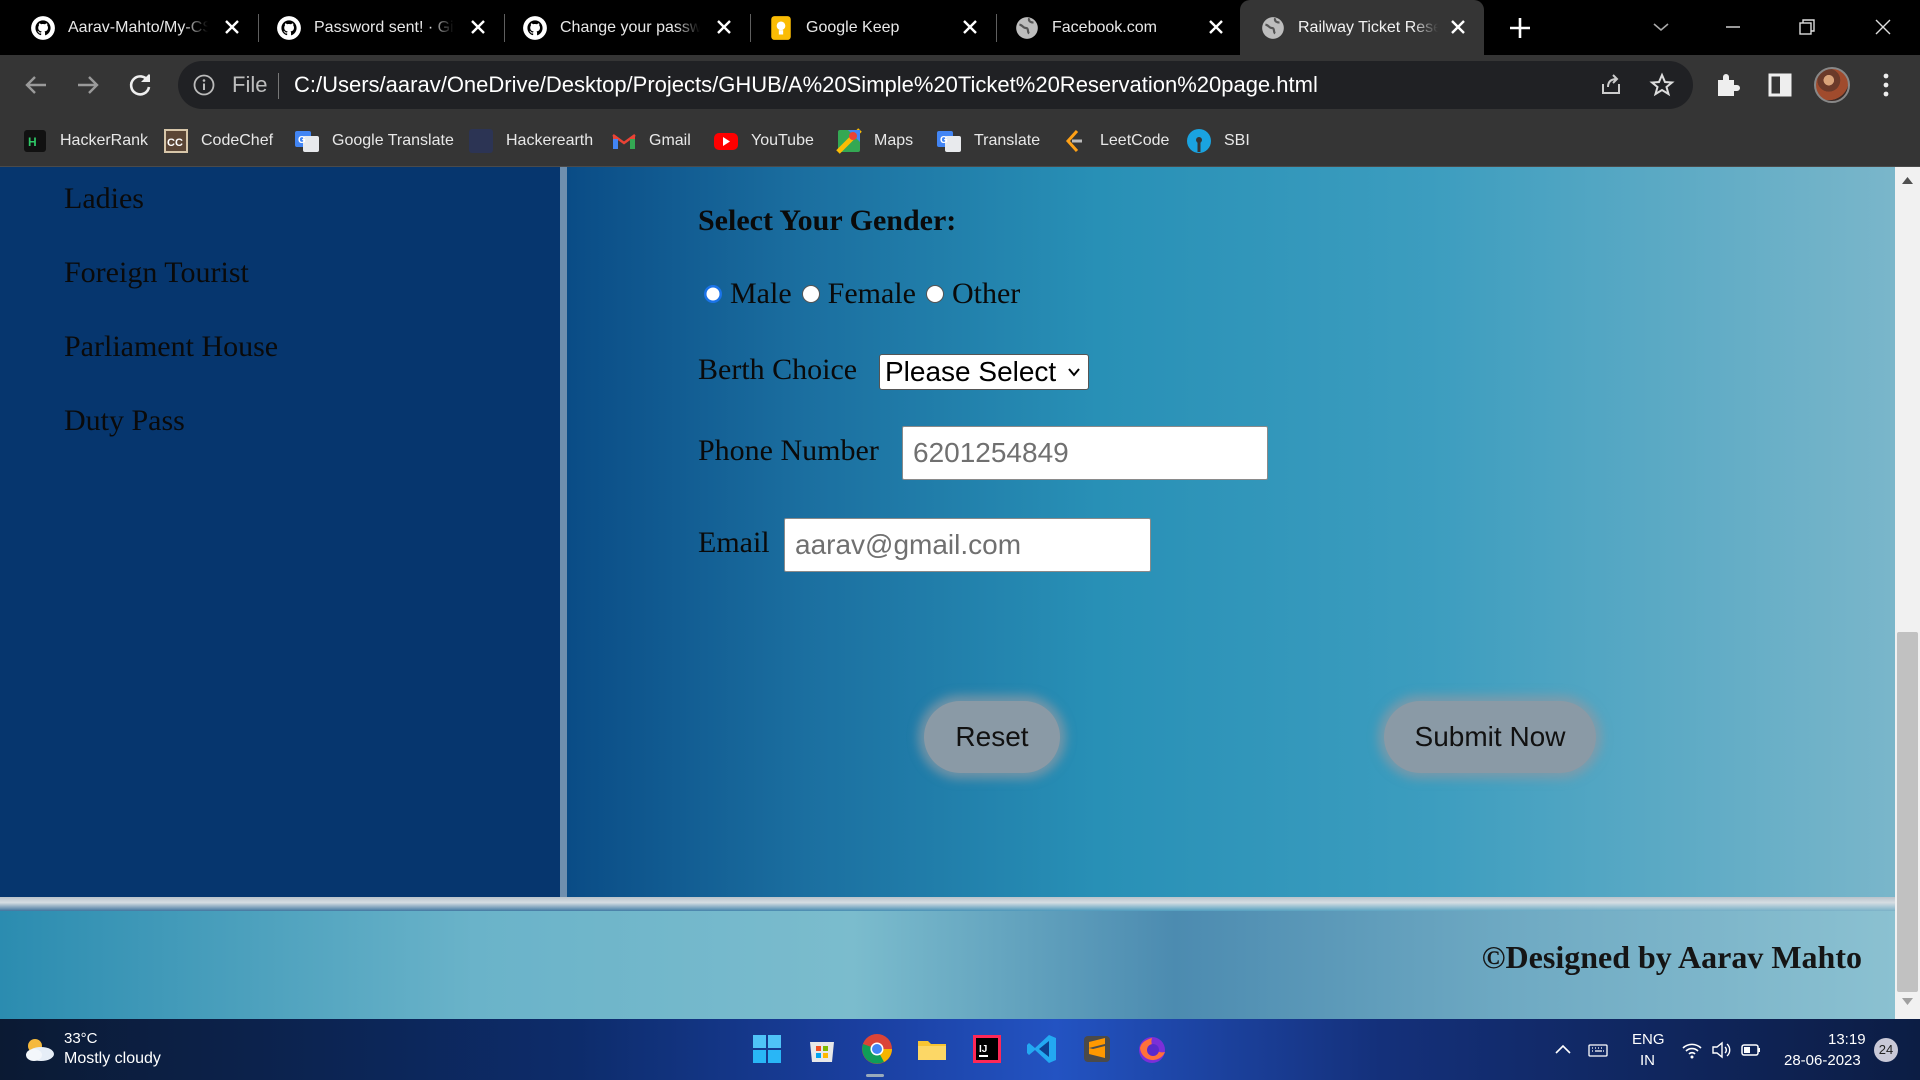 The image size is (1920, 1080). I want to click on phone-number-input: 6201254849, so click(1085, 453).